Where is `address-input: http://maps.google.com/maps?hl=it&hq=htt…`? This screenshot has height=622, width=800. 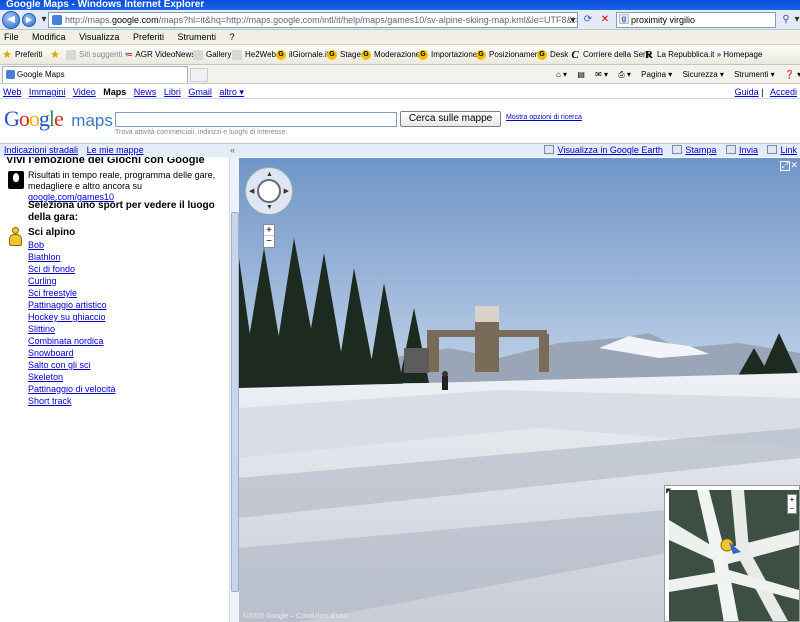 address-input: http://maps.google.com/maps?hl=it&hq=htt… is located at coordinates (313, 20).